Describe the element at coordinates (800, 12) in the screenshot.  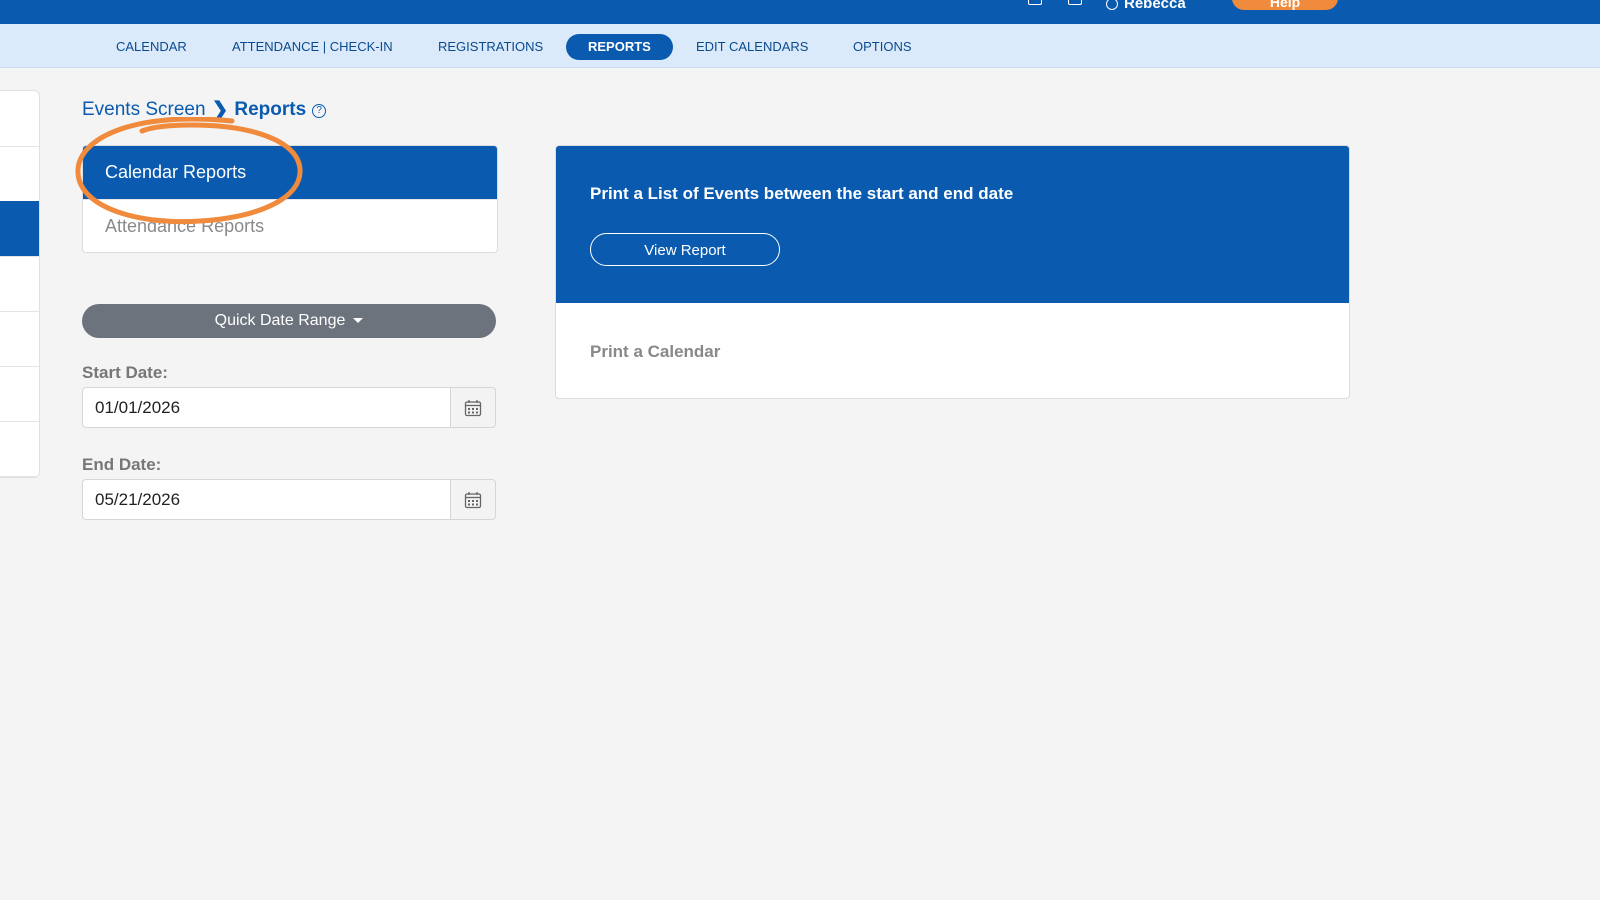
I see `top-bar: Rebecca Help` at that location.